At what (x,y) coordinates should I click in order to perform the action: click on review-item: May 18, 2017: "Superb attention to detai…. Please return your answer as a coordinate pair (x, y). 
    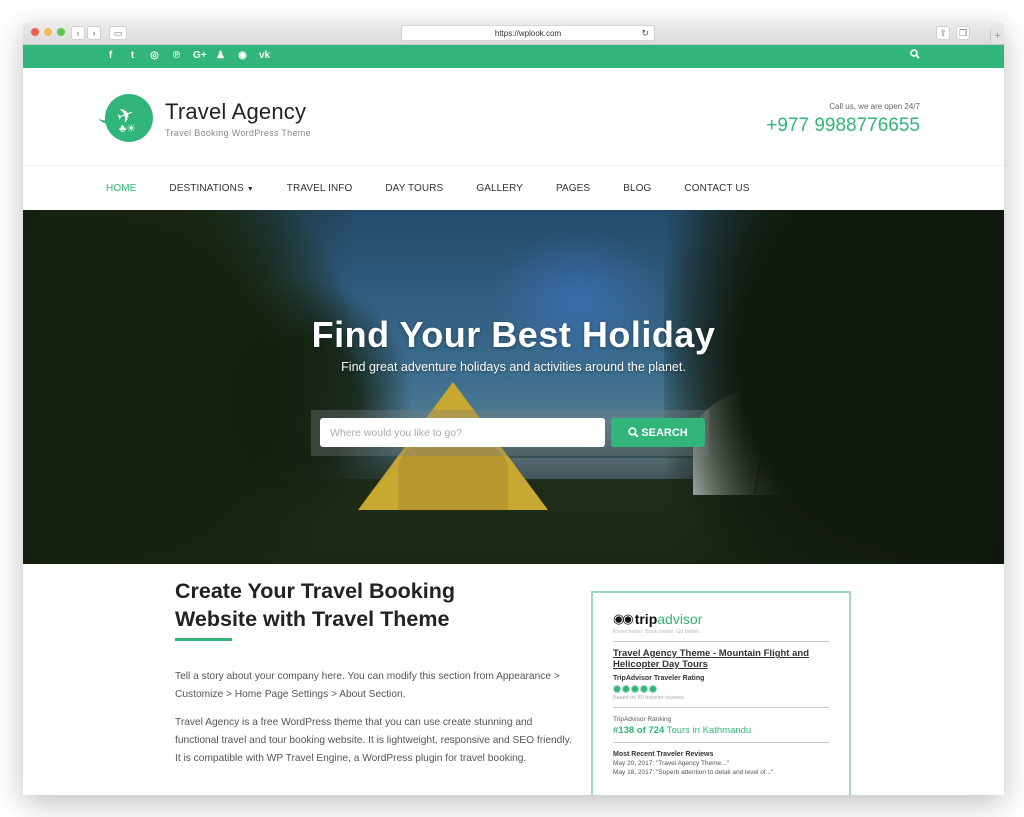
    Looking at the image, I should click on (721, 772).